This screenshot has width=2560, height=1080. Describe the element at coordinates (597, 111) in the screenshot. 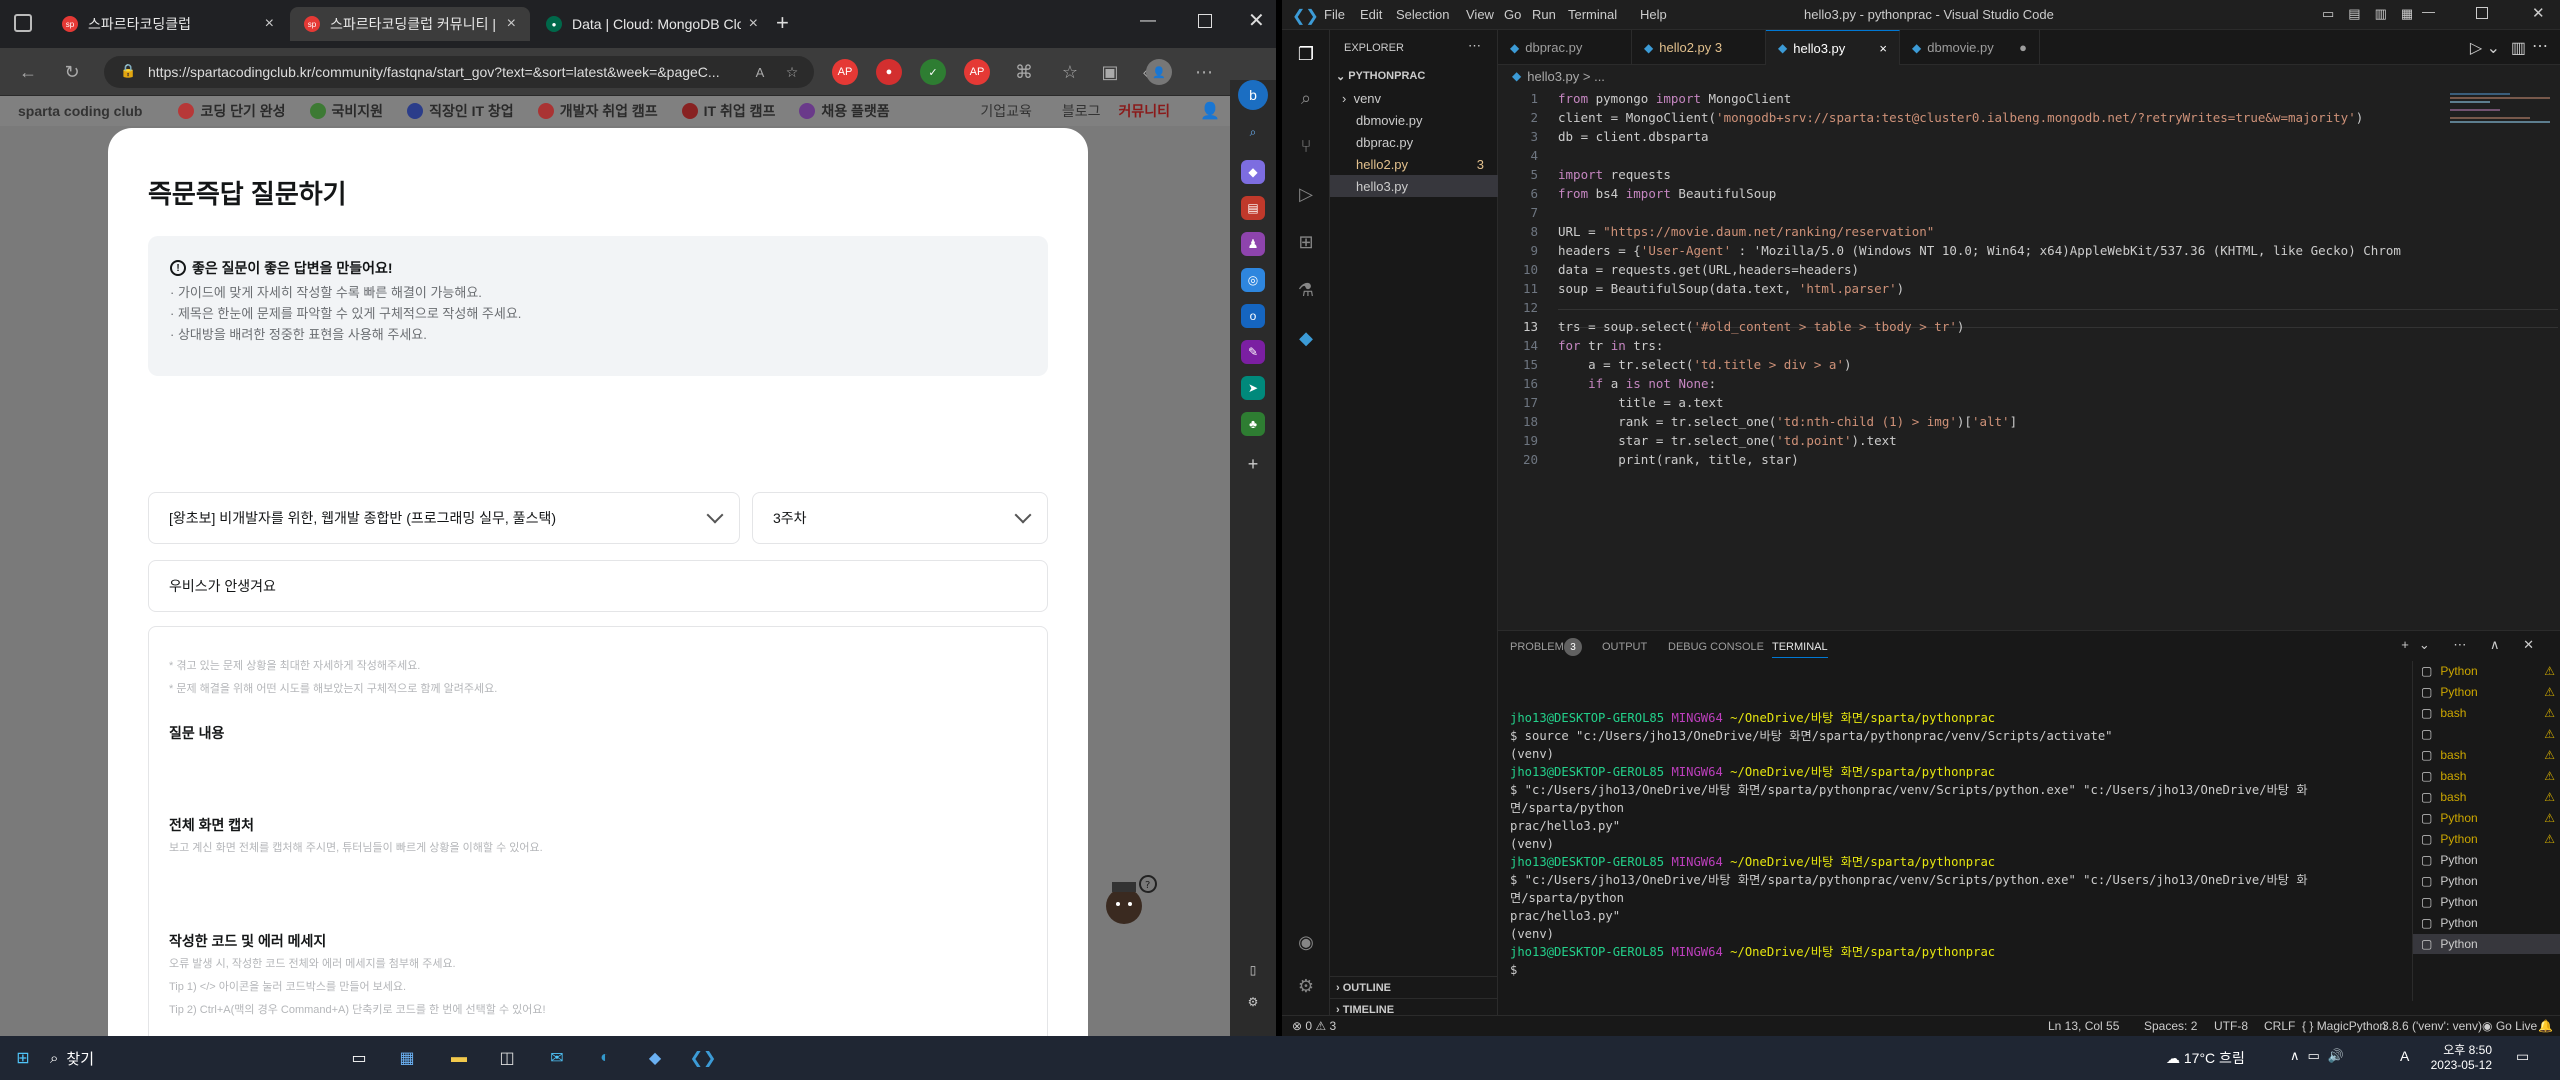

I see `nav-item-3: 개발자 취업 캠프` at that location.